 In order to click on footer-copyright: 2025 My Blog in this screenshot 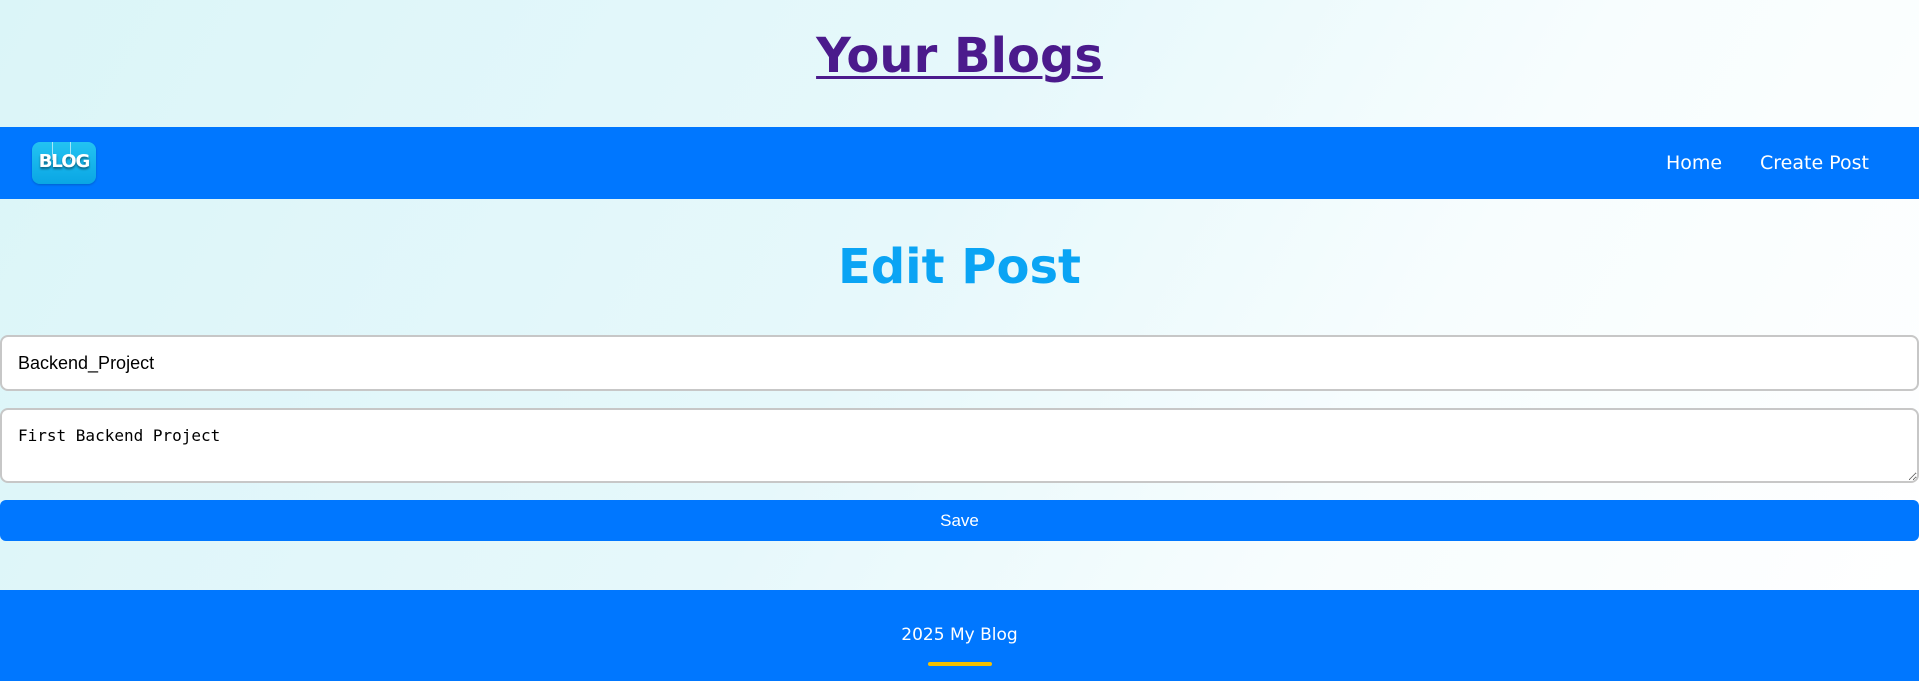, I will do `click(959, 635)`.